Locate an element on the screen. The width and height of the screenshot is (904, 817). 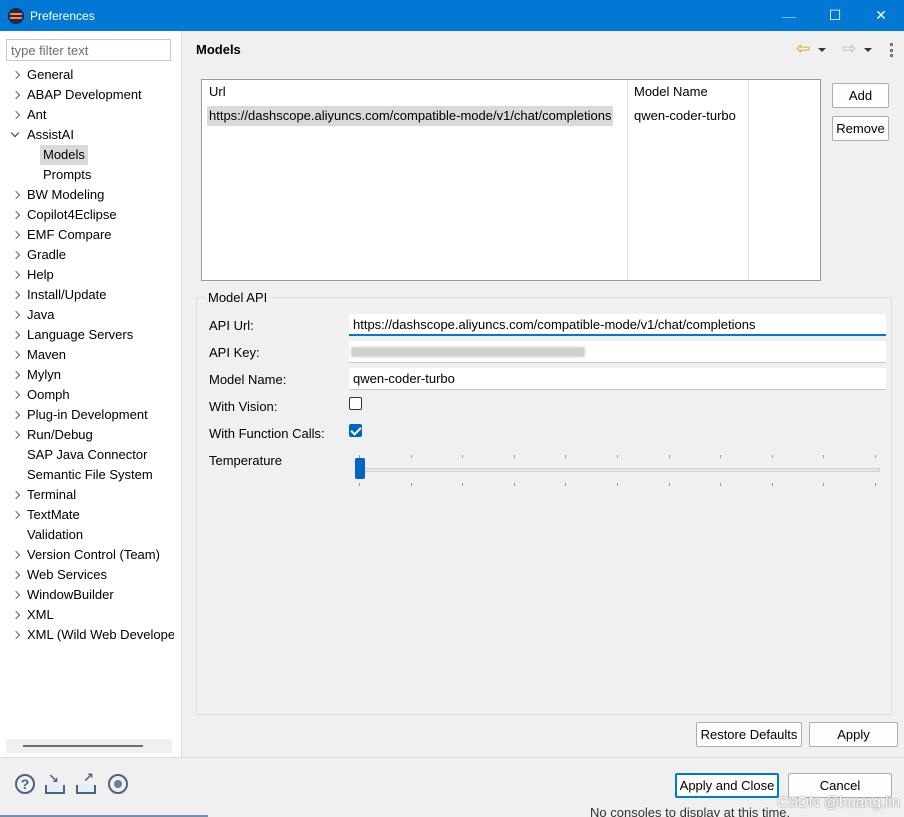
view-menu-icon is located at coordinates (891, 50).